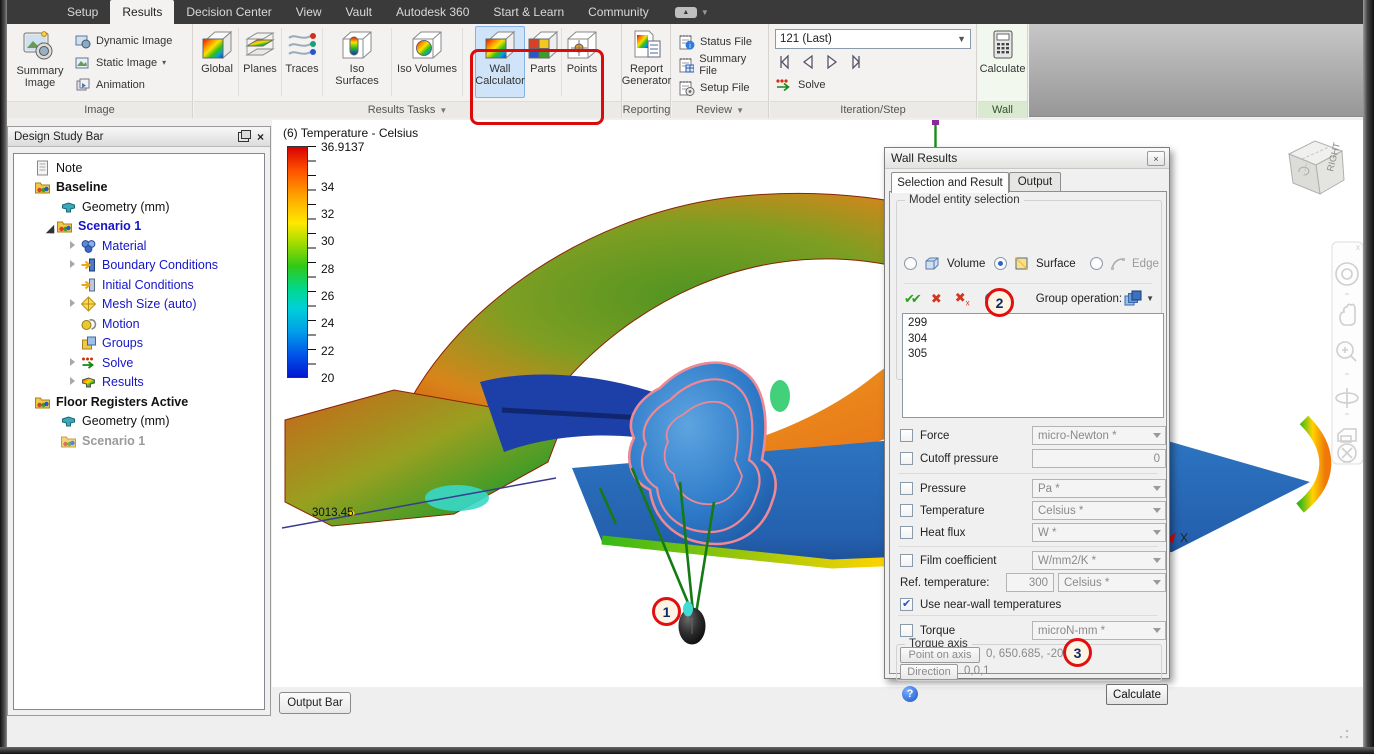 Image resolution: width=1374 pixels, height=754 pixels. What do you see at coordinates (856, 62) in the screenshot?
I see `step-last-button` at bounding box center [856, 62].